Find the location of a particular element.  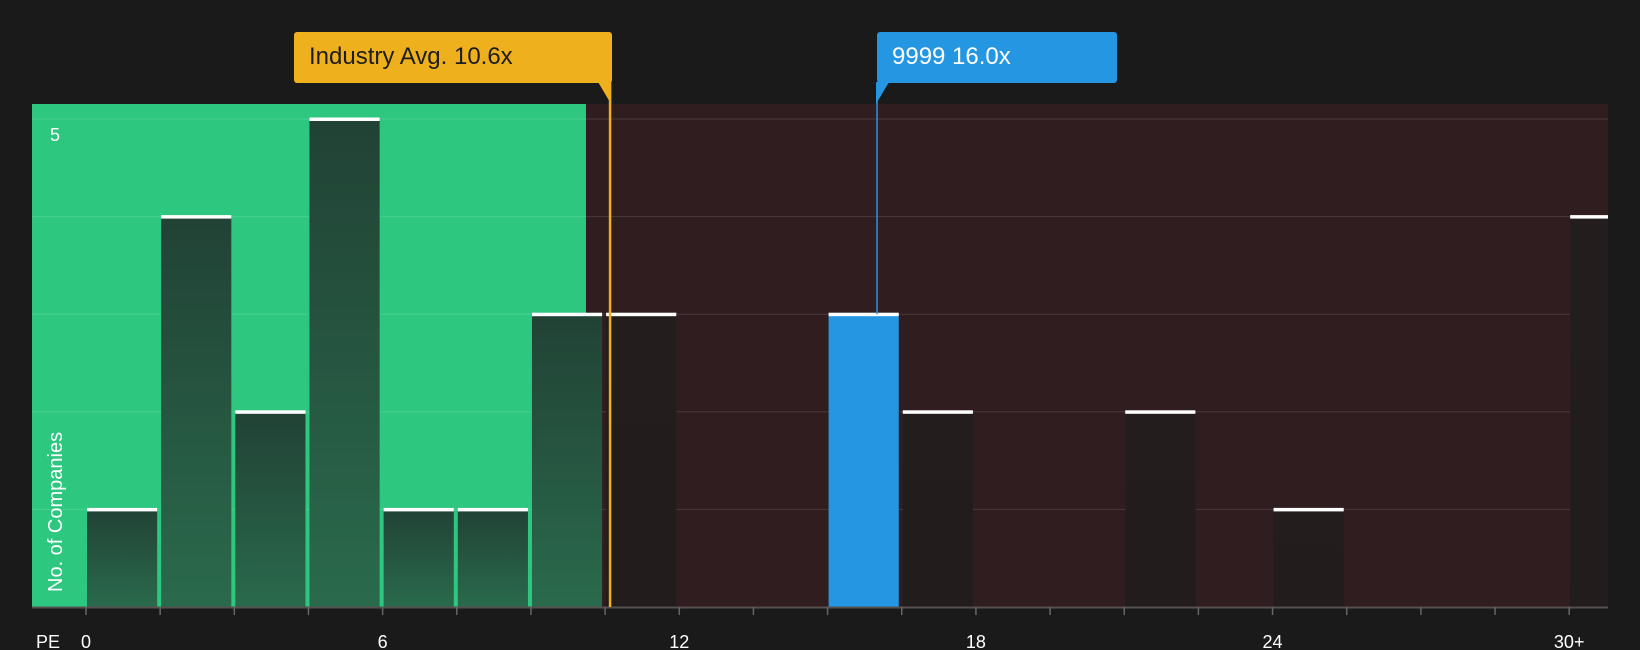

company-pe-callout: 9999 16.0x is located at coordinates (997, 57).